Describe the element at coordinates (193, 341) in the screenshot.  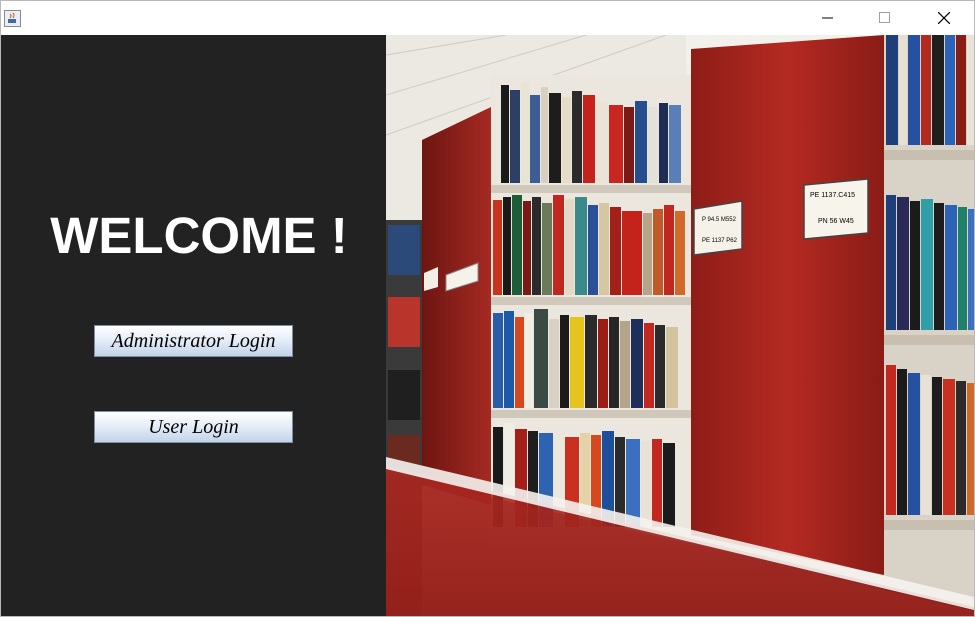
I see `administrator-login-button: Administrator Login` at that location.